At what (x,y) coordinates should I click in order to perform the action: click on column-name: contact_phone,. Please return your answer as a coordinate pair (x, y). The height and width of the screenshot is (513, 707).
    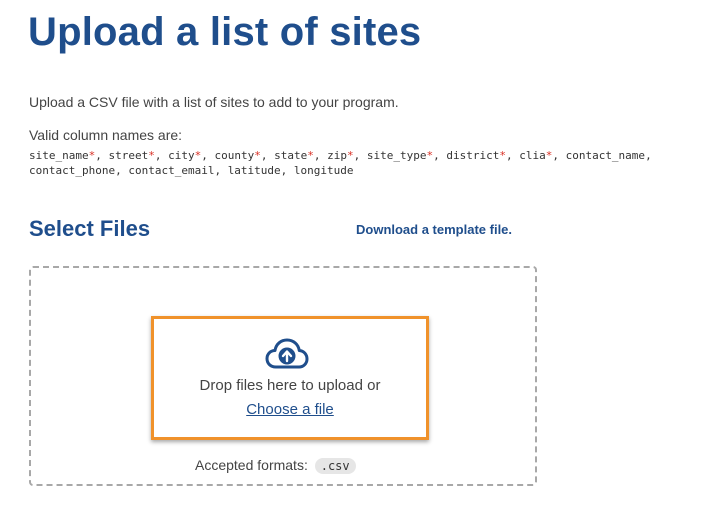
    Looking at the image, I should click on (75, 170).